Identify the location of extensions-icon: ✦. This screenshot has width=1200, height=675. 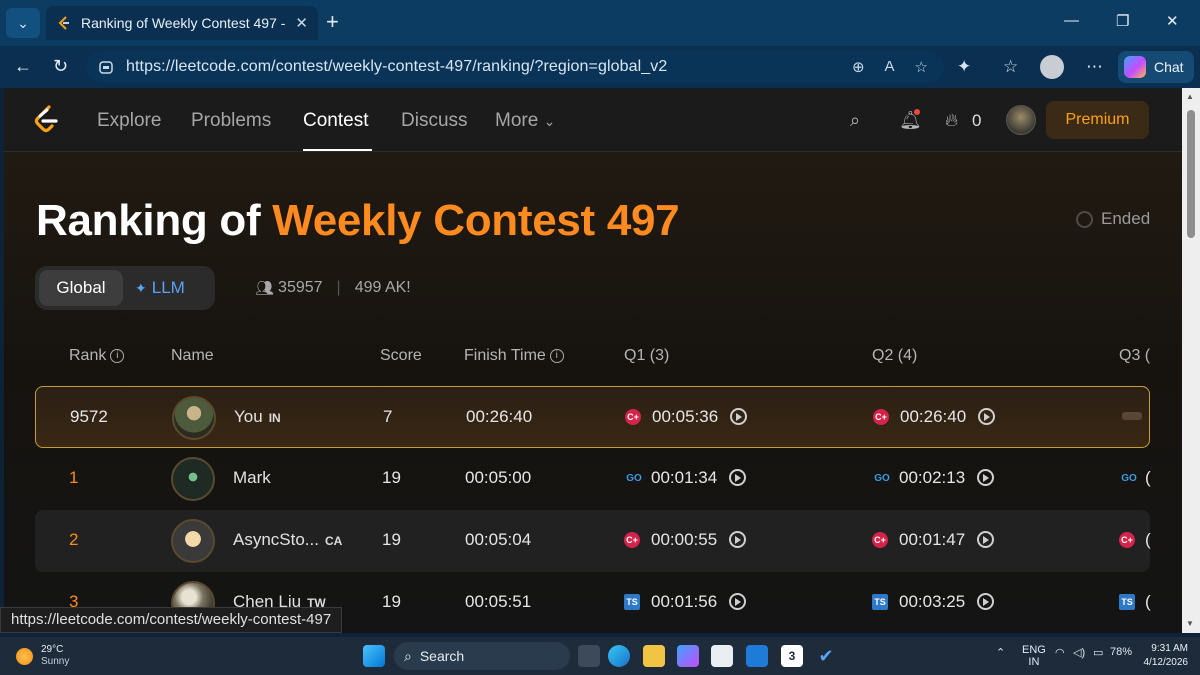
(964, 67).